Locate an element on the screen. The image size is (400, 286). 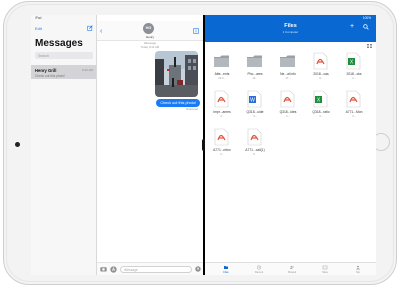
front-camera is located at coordinates (17, 144).